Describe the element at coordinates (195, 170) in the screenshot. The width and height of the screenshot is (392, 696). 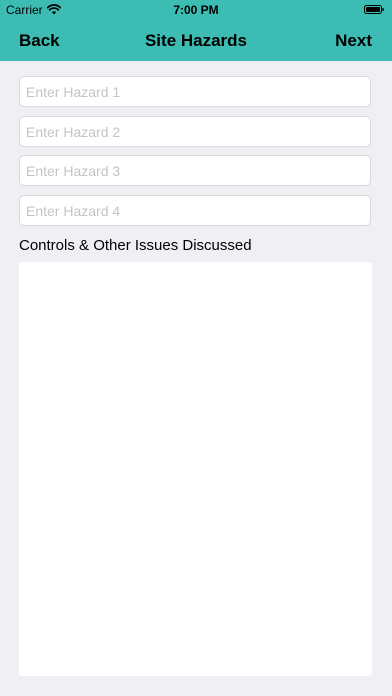
I see `hazard-3-field` at that location.